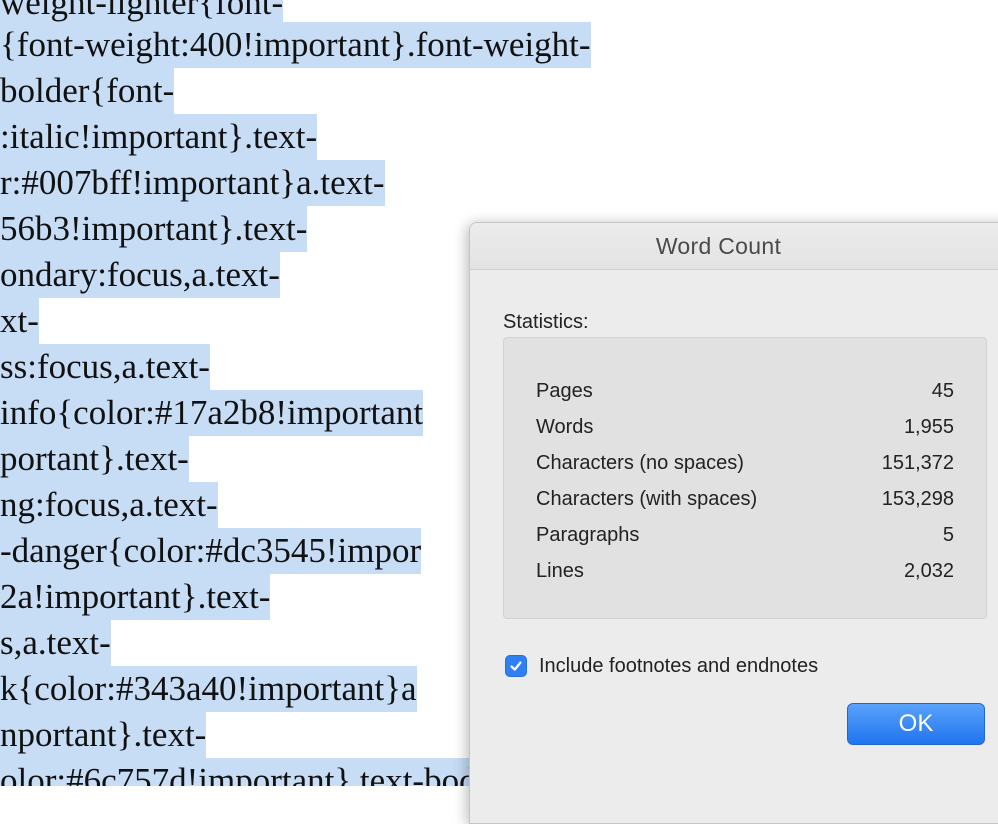  I want to click on stat-label: Lines, so click(560, 571).